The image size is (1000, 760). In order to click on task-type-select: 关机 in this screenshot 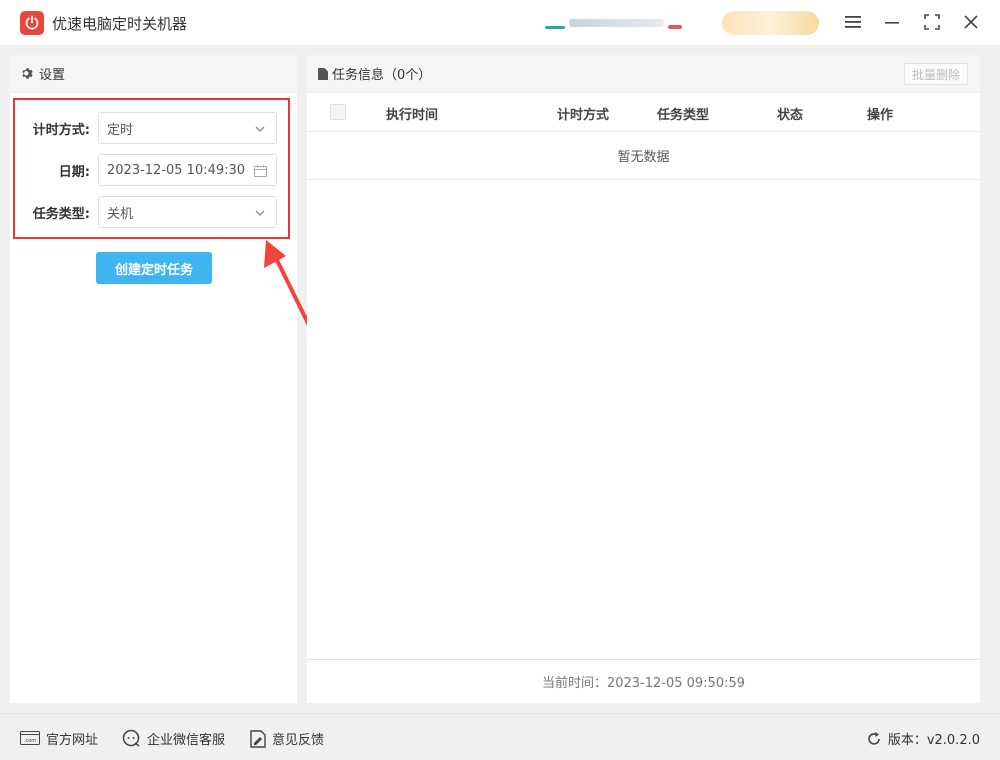, I will do `click(187, 212)`.